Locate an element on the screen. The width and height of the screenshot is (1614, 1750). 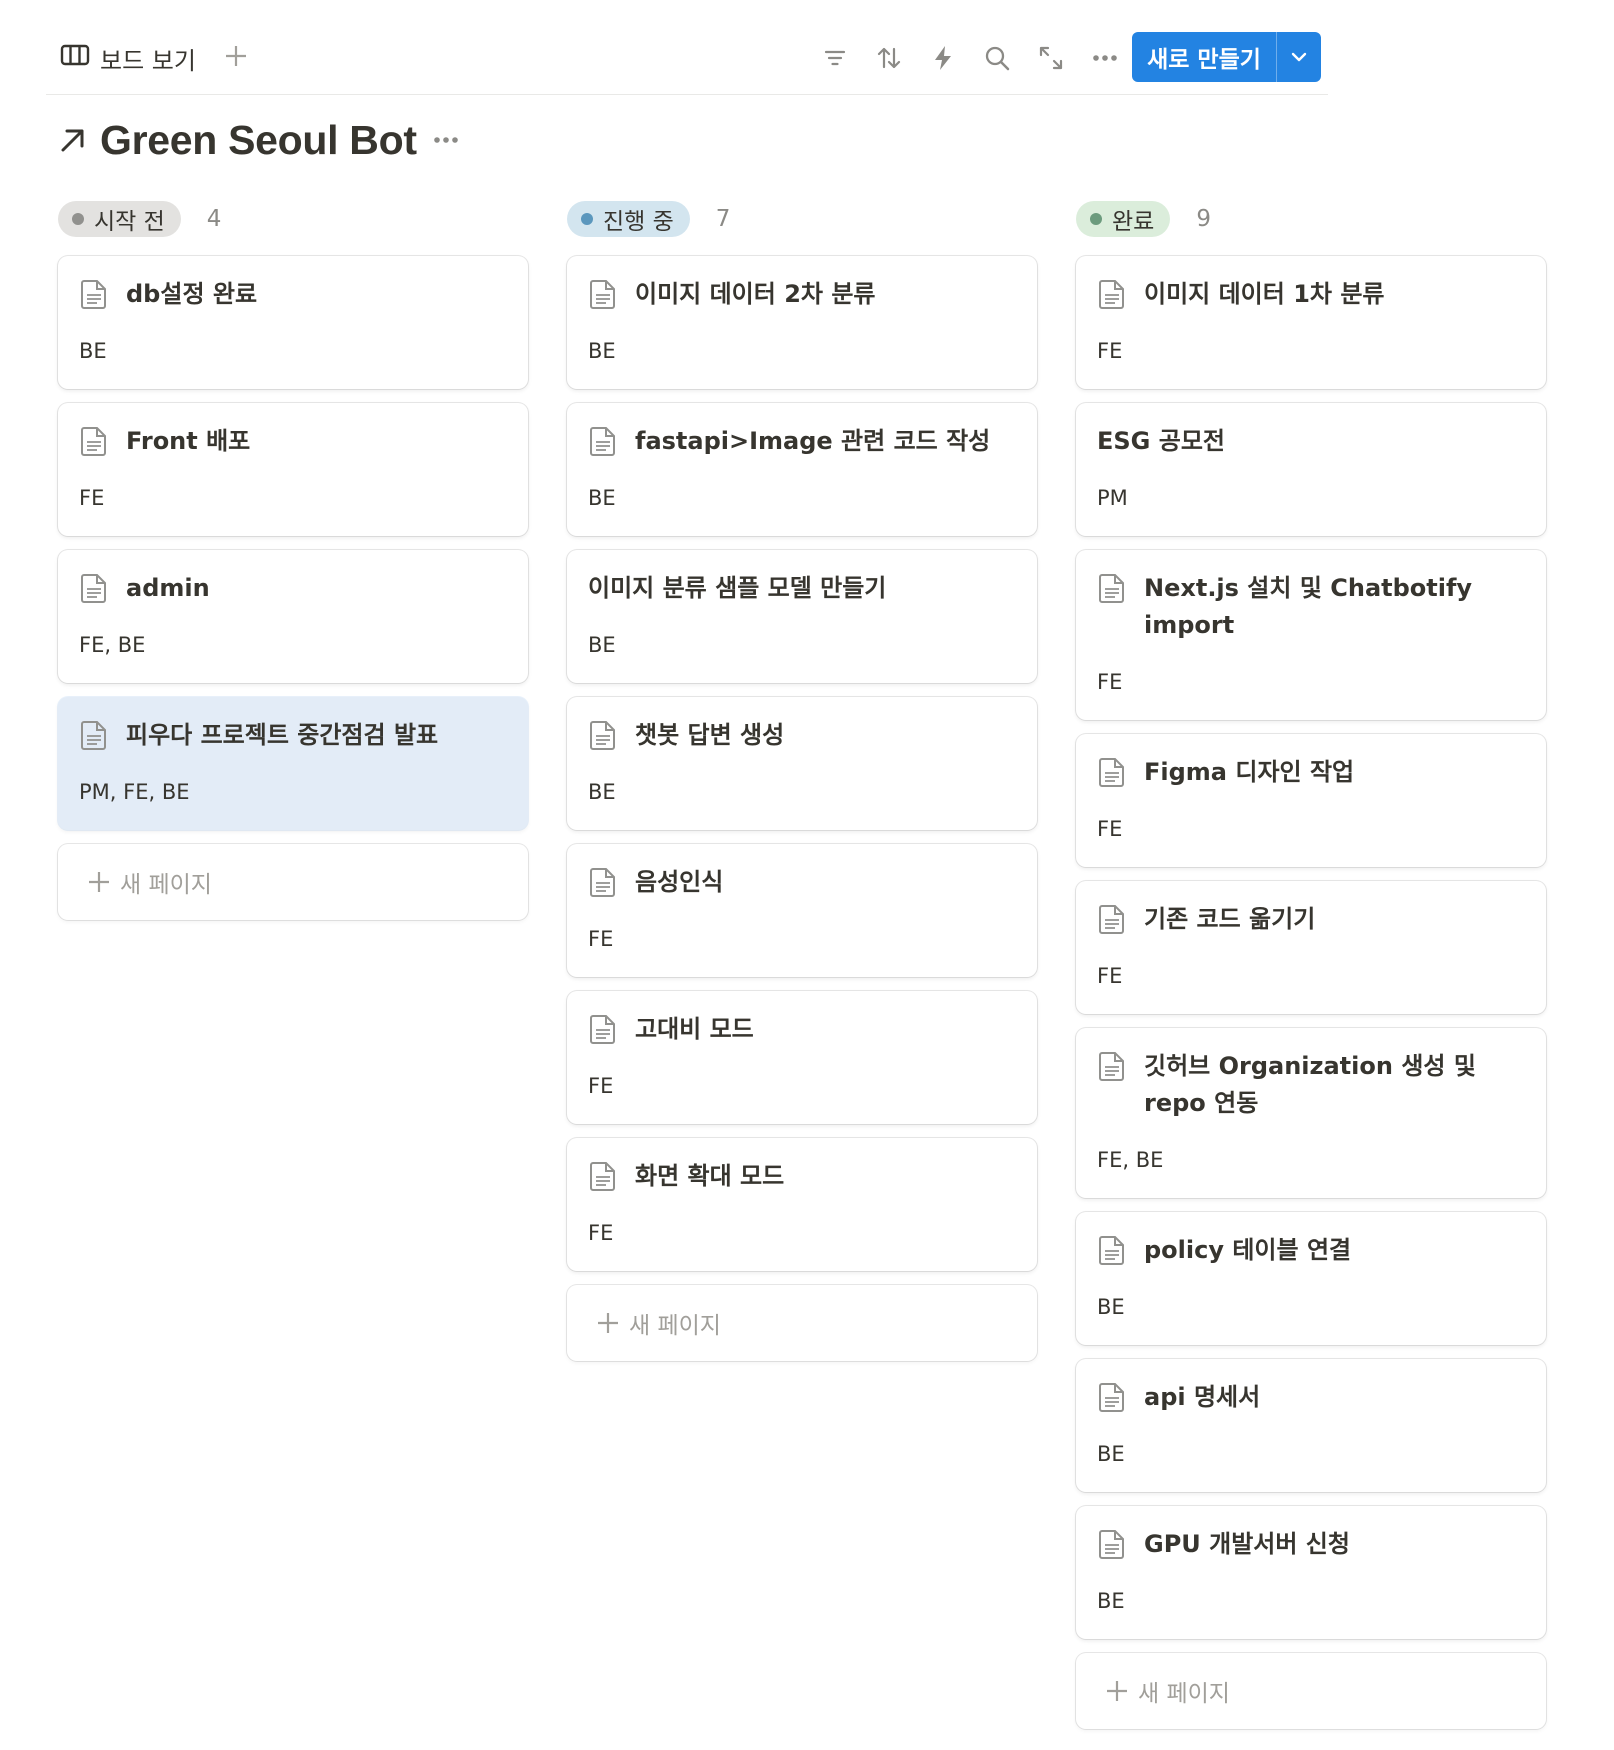
board-card: api 명세서 BE is located at coordinates (1311, 1425).